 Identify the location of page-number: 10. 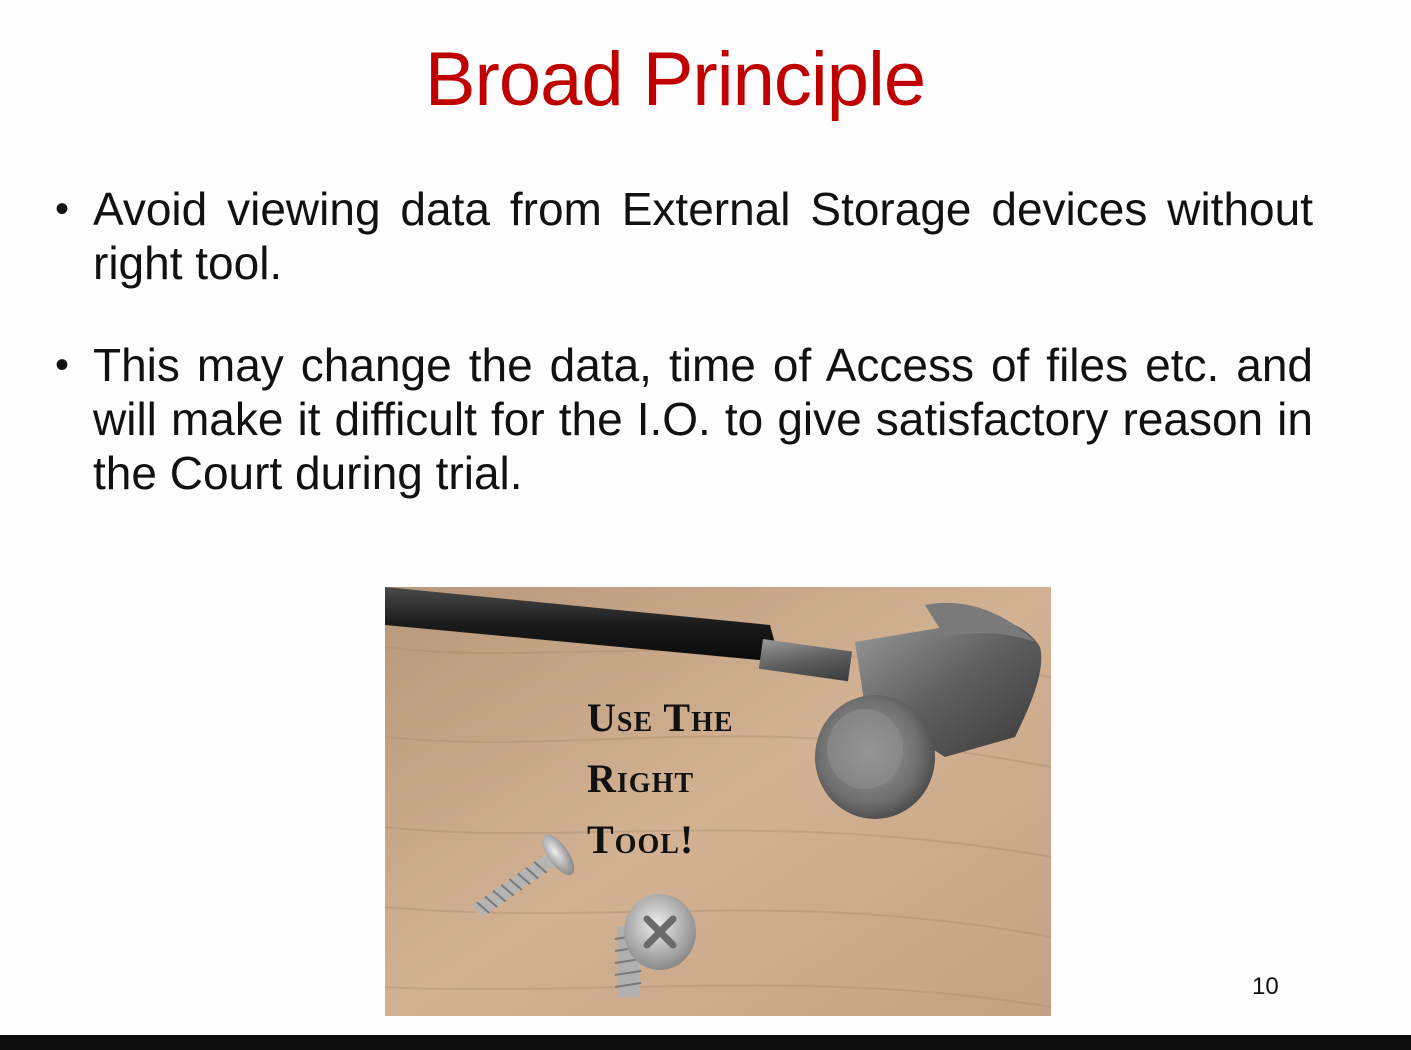
(1265, 986).